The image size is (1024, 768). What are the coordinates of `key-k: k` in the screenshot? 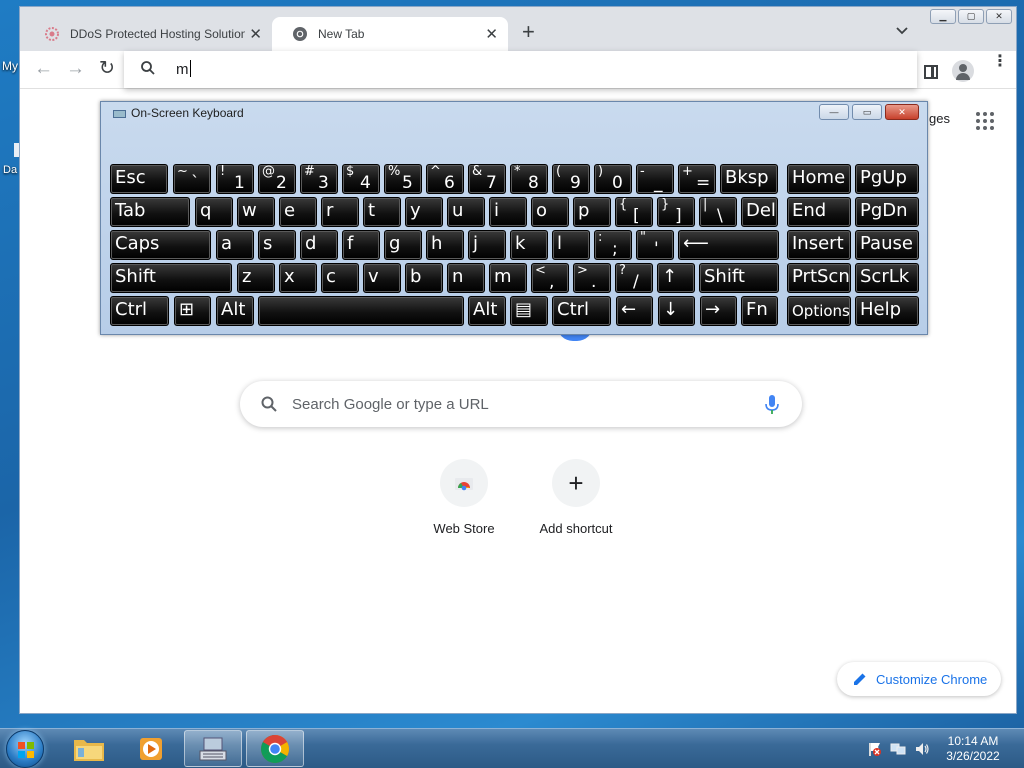 It's located at (529, 245).